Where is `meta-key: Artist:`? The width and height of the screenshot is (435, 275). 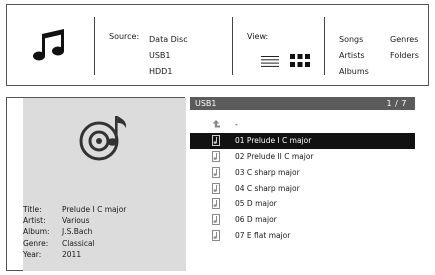 meta-key: Artist: is located at coordinates (34, 221).